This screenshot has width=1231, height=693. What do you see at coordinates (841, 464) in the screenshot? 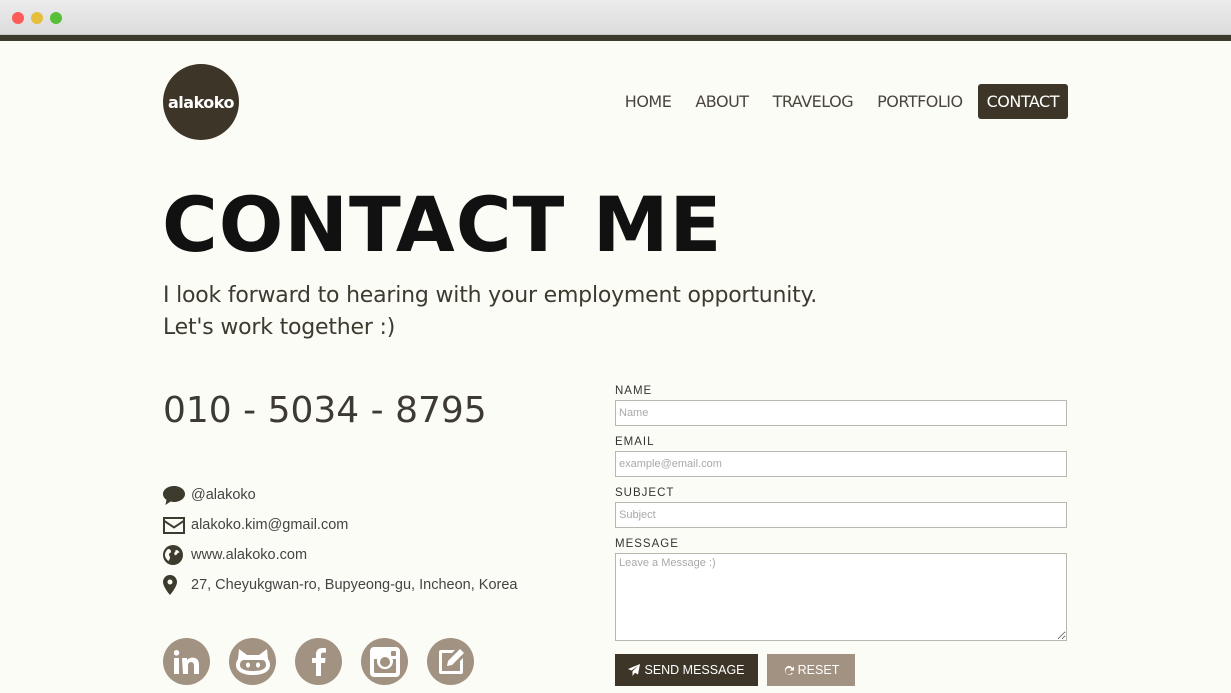
I see `email-field` at bounding box center [841, 464].